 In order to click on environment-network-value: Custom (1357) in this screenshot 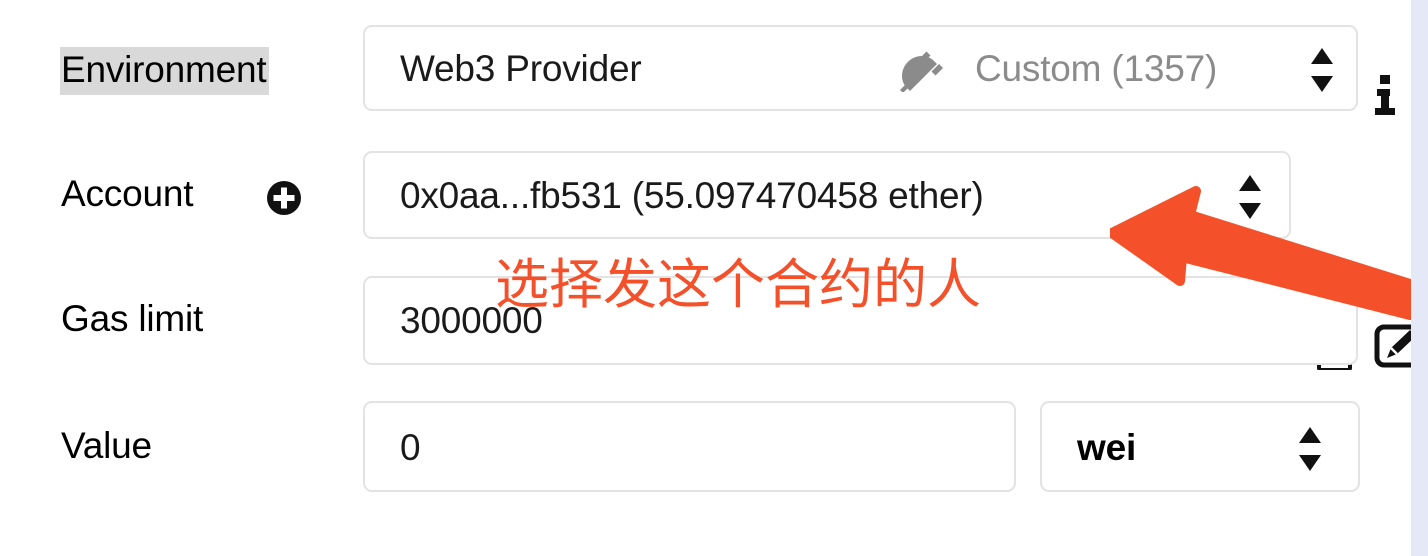, I will do `click(1096, 68)`.